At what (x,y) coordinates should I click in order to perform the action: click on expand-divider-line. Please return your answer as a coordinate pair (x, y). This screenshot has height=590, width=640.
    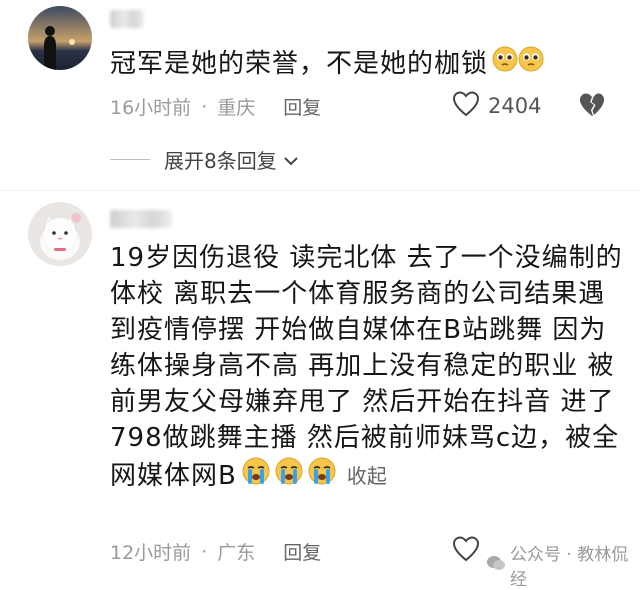
    Looking at the image, I should click on (130, 159).